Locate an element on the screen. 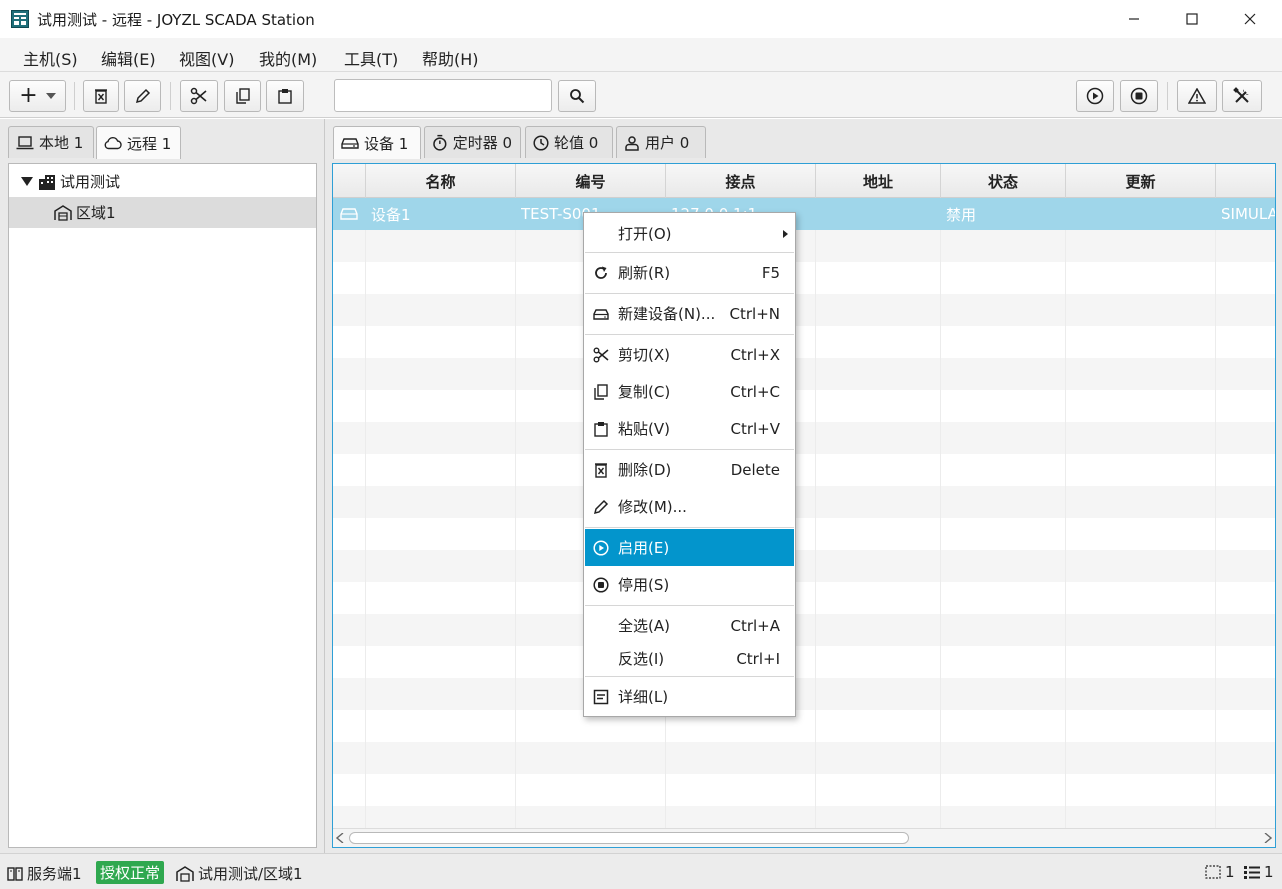 This screenshot has height=889, width=1282. search-input is located at coordinates (443, 95).